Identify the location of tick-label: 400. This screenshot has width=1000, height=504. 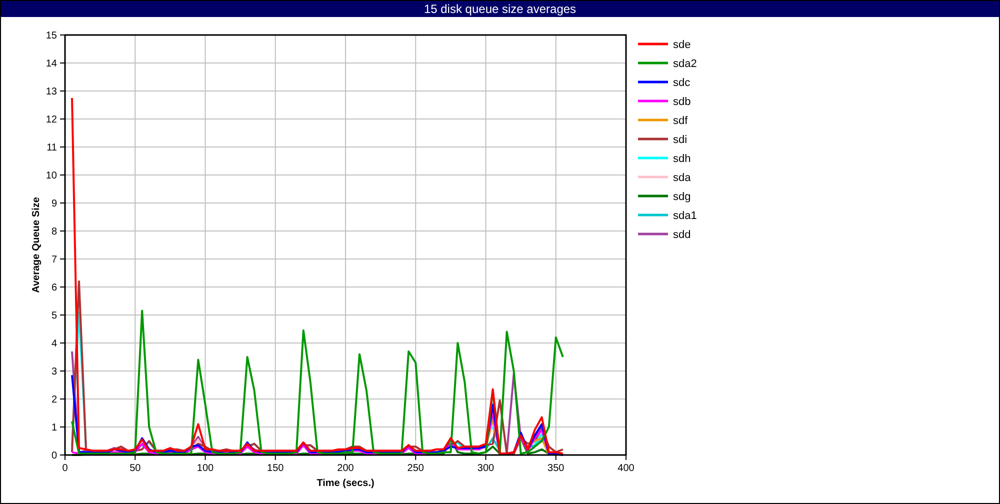
(626, 468).